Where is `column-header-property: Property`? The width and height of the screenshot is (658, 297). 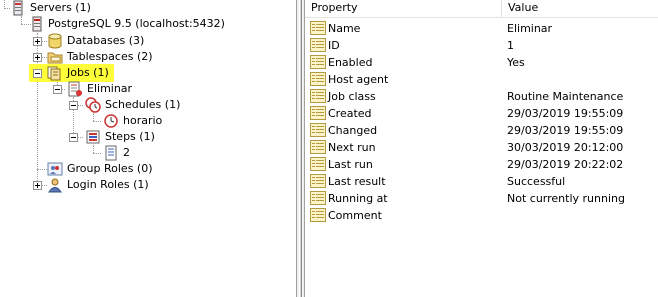
column-header-property: Property is located at coordinates (403, 8).